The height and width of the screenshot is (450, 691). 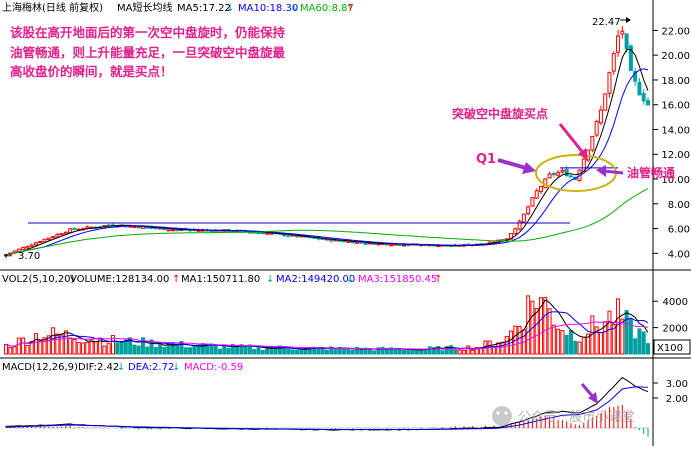 What do you see at coordinates (677, 384) in the screenshot?
I see `macd-tick-label: 3.00` at bounding box center [677, 384].